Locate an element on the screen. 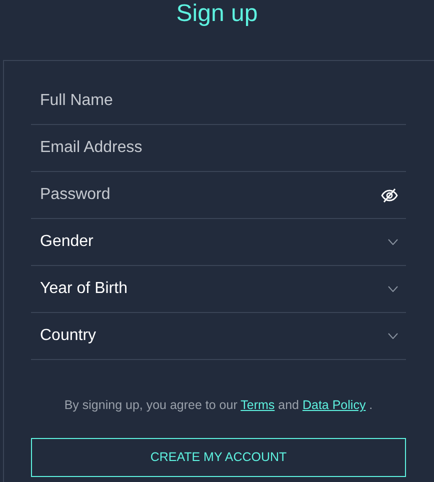 This screenshot has height=482, width=434. dropdown-field: Gender is located at coordinates (218, 242).